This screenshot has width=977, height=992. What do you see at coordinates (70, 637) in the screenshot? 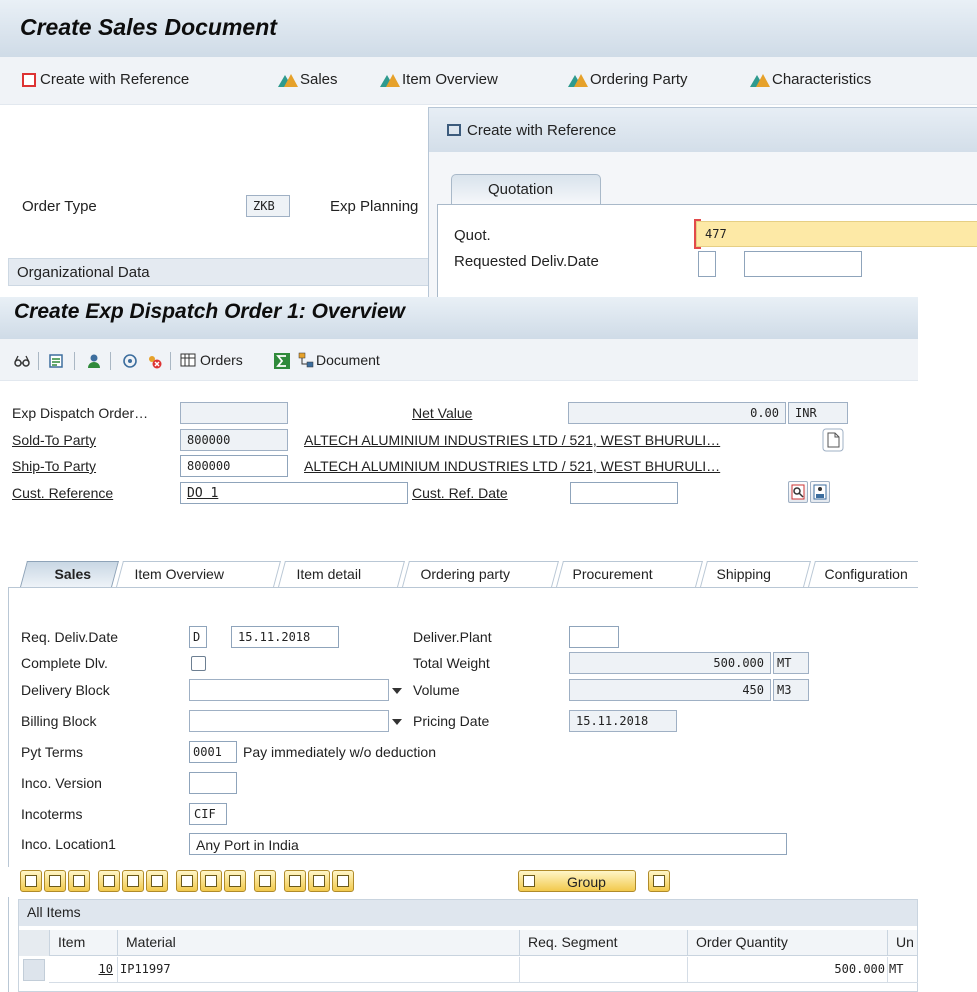
I see `req-deliv-date-label: Req. Deliv.Date` at bounding box center [70, 637].